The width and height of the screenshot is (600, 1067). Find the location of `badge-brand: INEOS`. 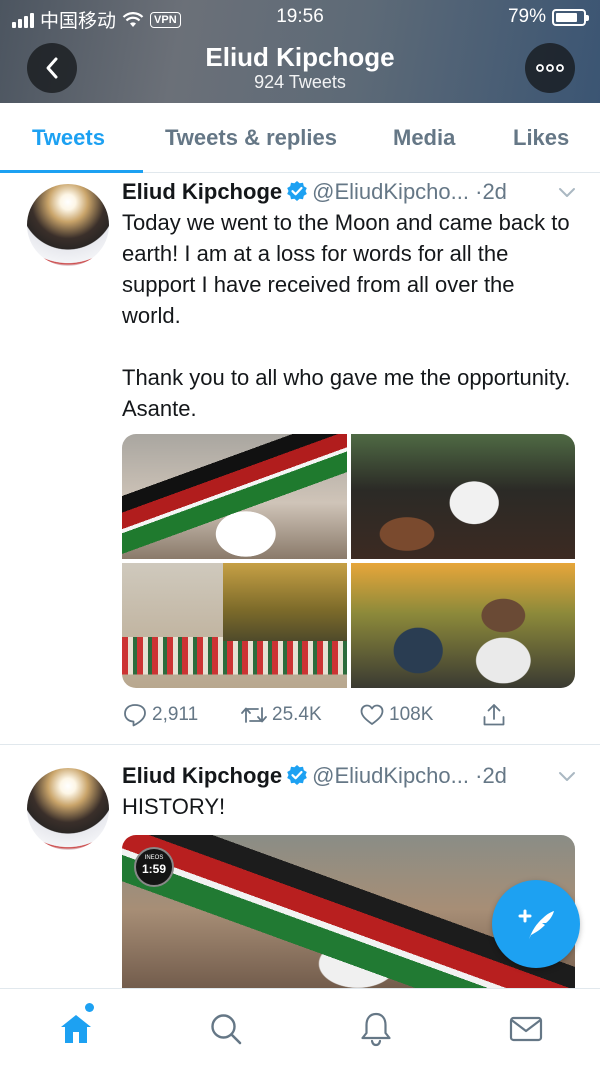

badge-brand: INEOS is located at coordinates (154, 858).